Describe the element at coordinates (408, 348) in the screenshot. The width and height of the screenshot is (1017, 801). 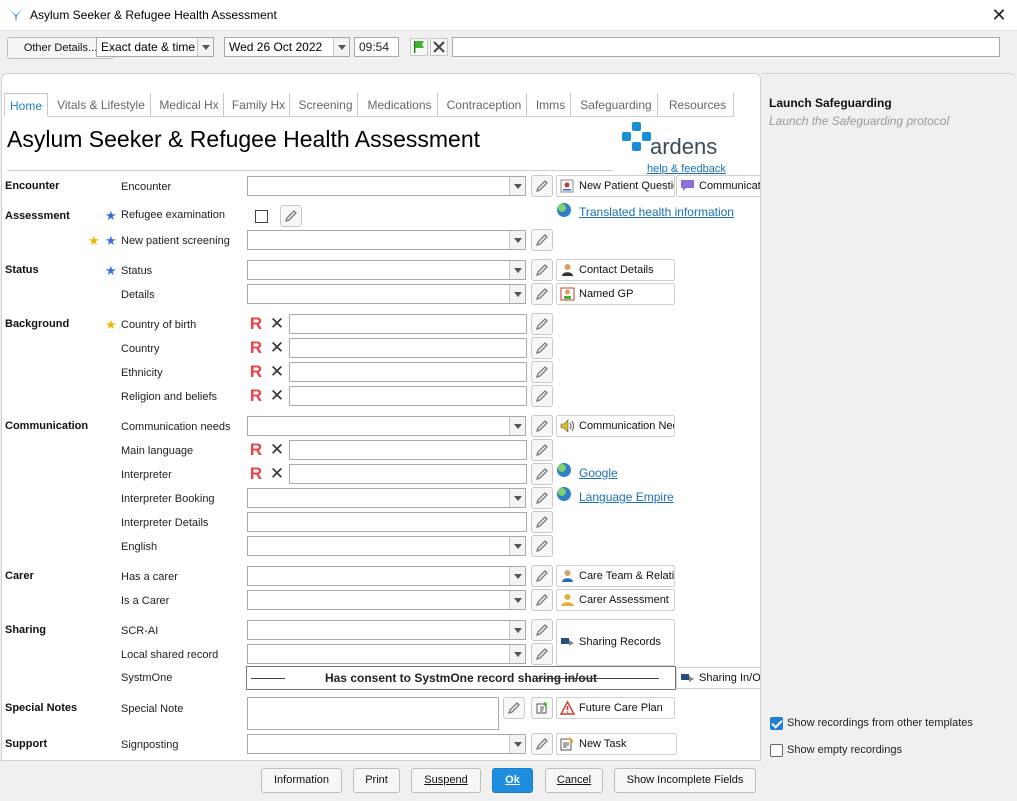
I see `country-input` at that location.